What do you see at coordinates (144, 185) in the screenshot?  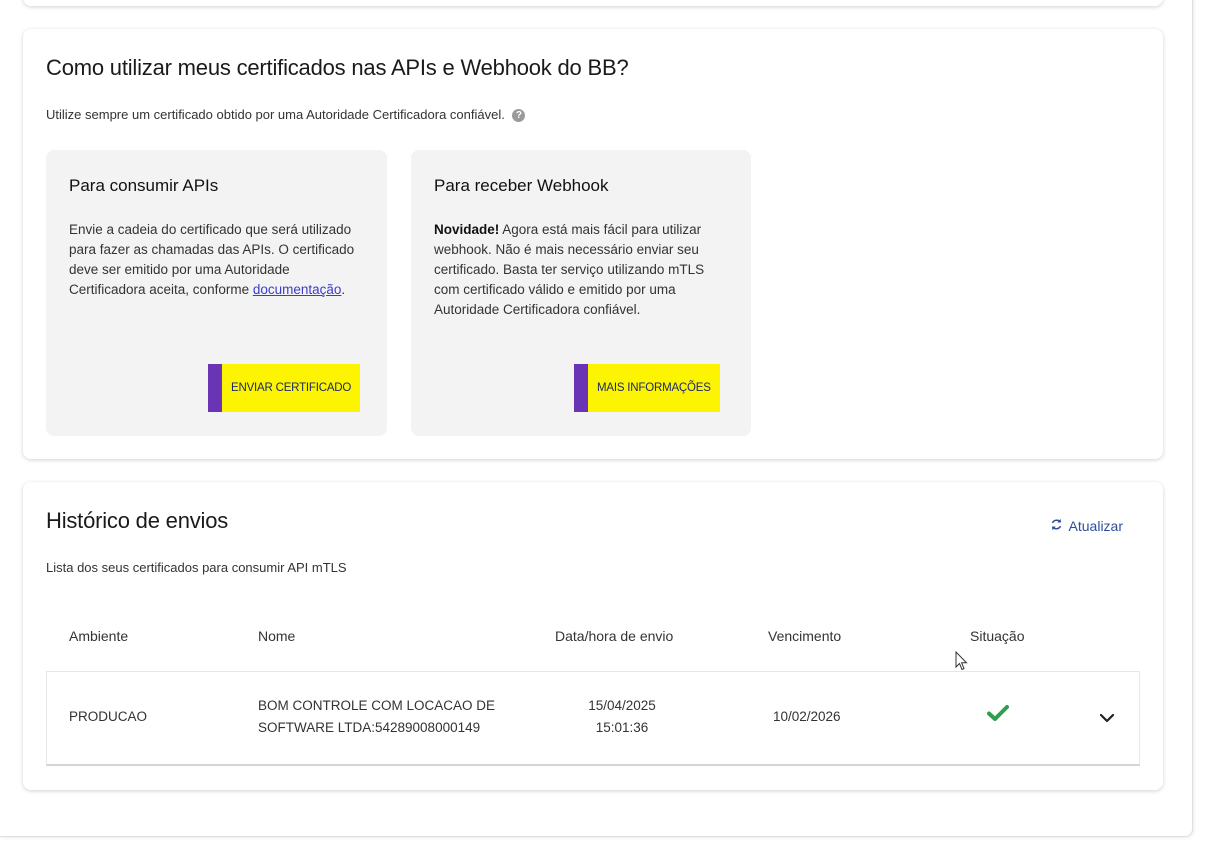 I see `consume-apis-title: Para consumir APIs` at bounding box center [144, 185].